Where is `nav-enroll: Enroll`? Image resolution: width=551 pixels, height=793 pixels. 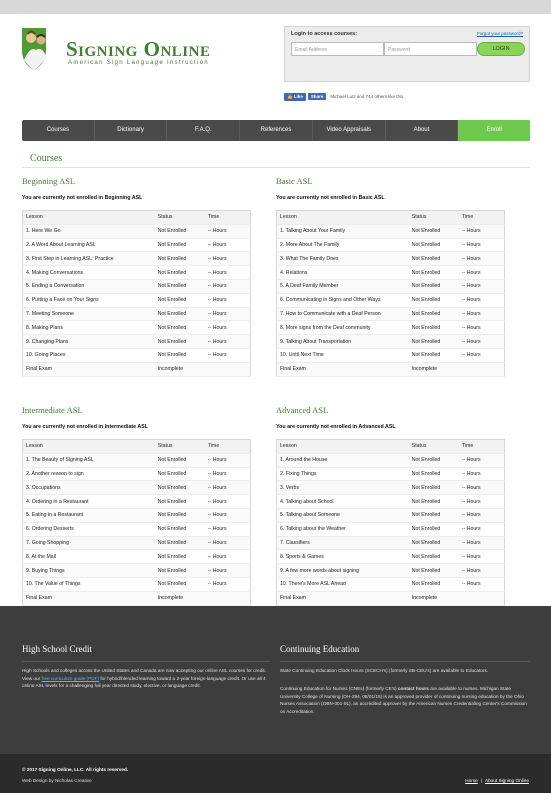
nav-enroll: Enroll is located at coordinates (494, 130).